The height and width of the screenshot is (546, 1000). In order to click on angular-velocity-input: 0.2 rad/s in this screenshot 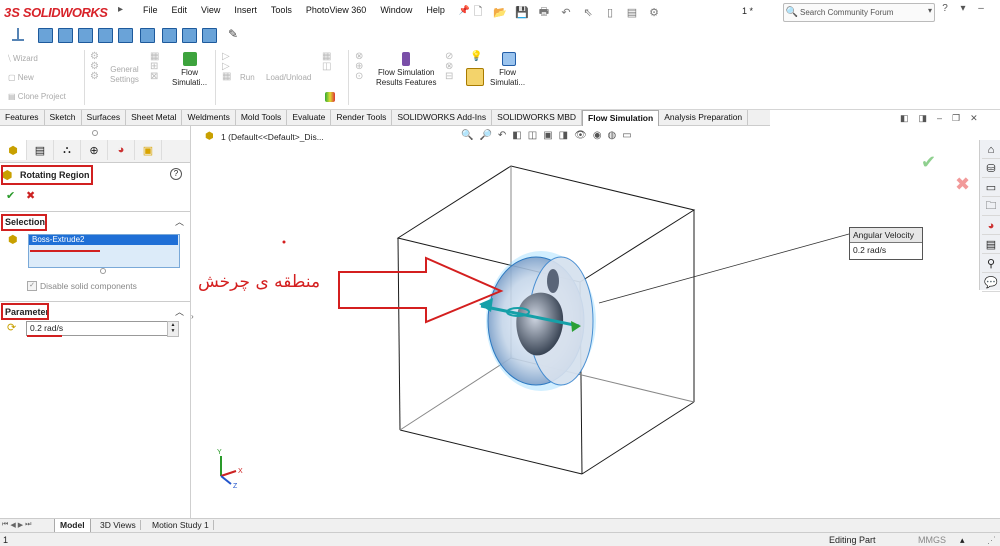, I will do `click(97, 328)`.